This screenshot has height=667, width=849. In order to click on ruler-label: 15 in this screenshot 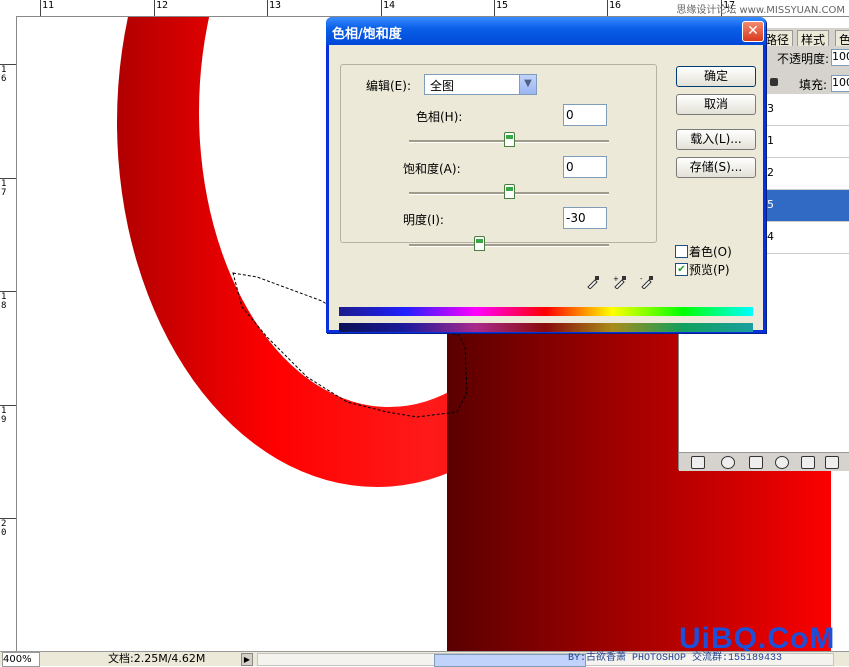, I will do `click(502, 5)`.